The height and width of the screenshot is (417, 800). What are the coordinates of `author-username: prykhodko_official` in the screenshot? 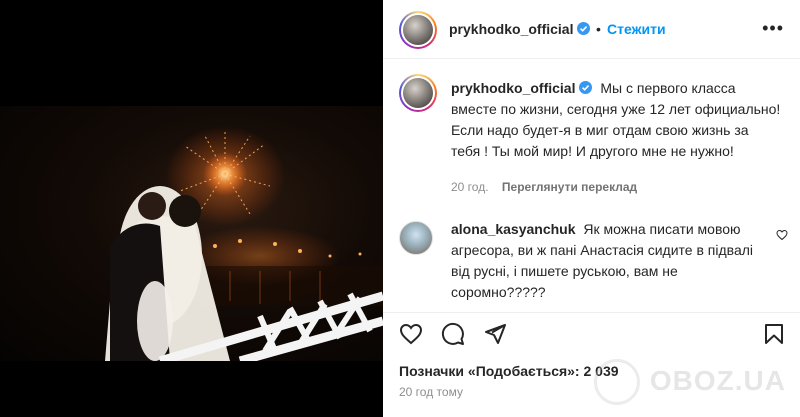 It's located at (520, 29).